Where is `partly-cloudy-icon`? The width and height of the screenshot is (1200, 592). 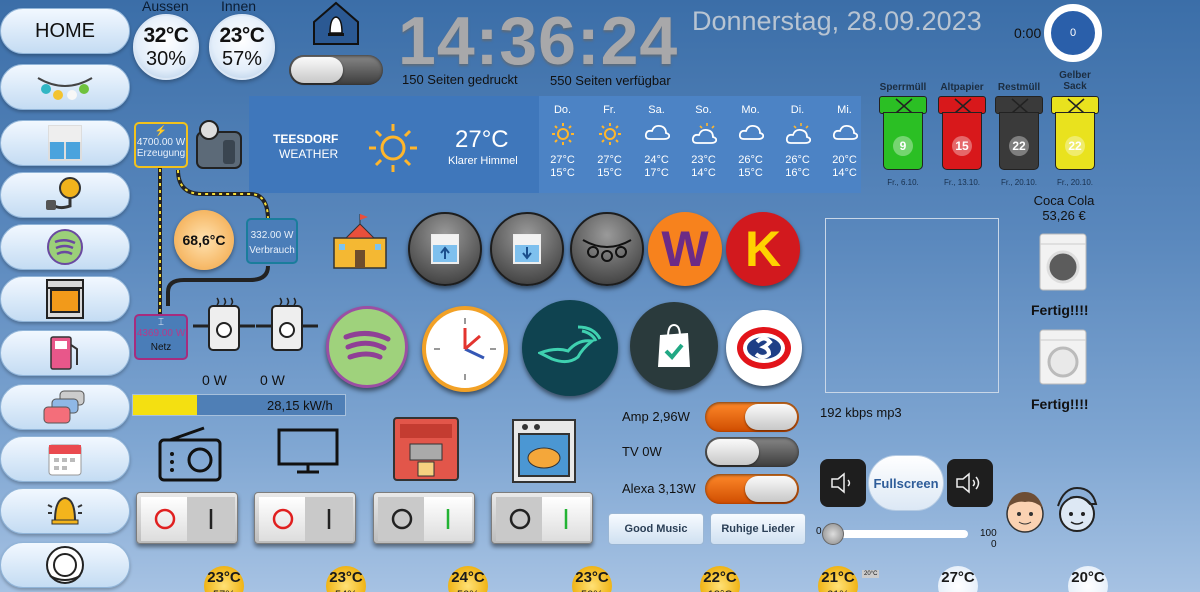
partly-cloudy-icon is located at coordinates (798, 133).